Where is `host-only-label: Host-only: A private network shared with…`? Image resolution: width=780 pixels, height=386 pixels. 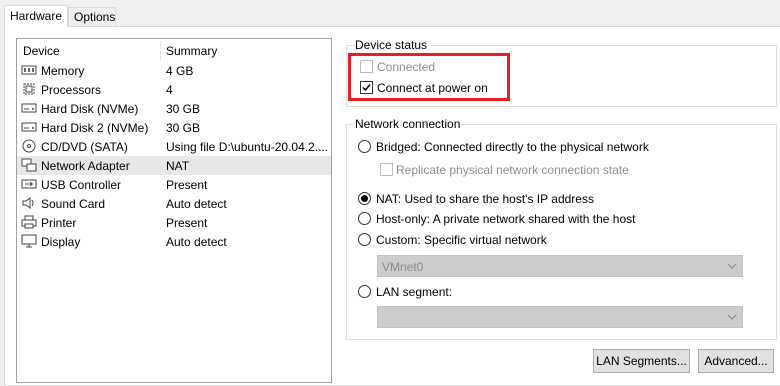 host-only-label: Host-only: A private network shared with… is located at coordinates (506, 219).